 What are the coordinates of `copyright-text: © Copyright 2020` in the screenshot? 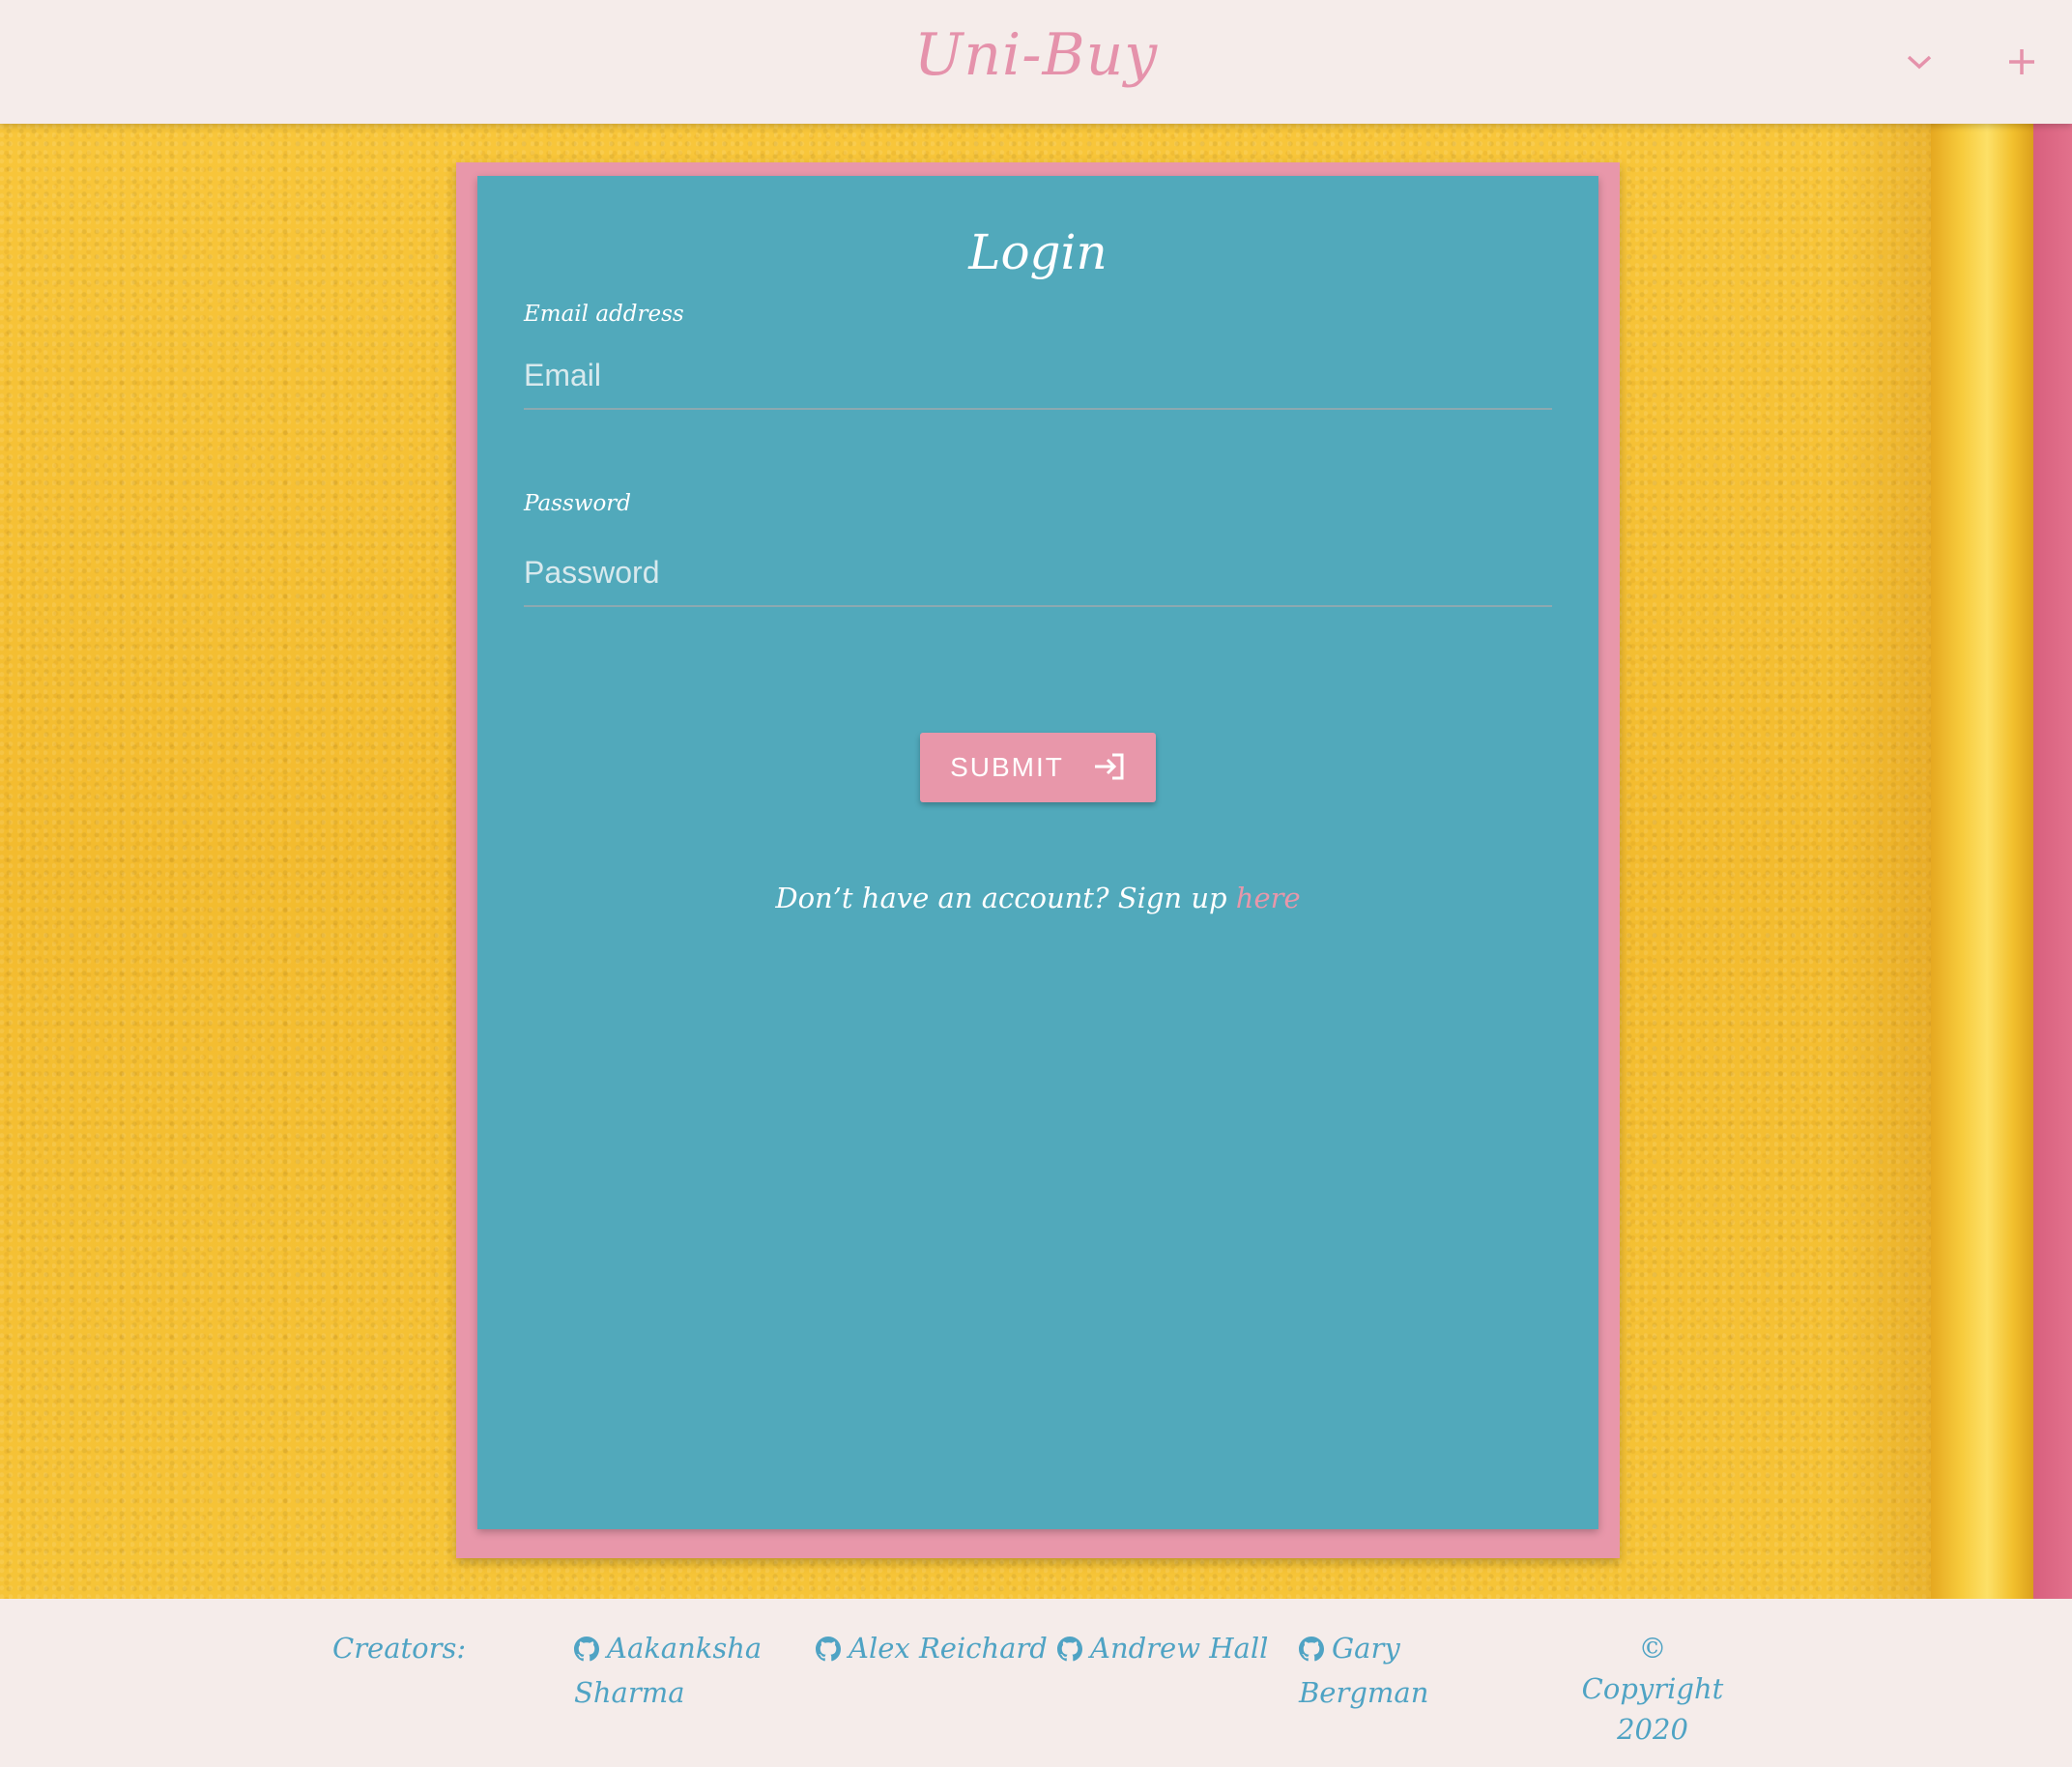 It's located at (1652, 1689).